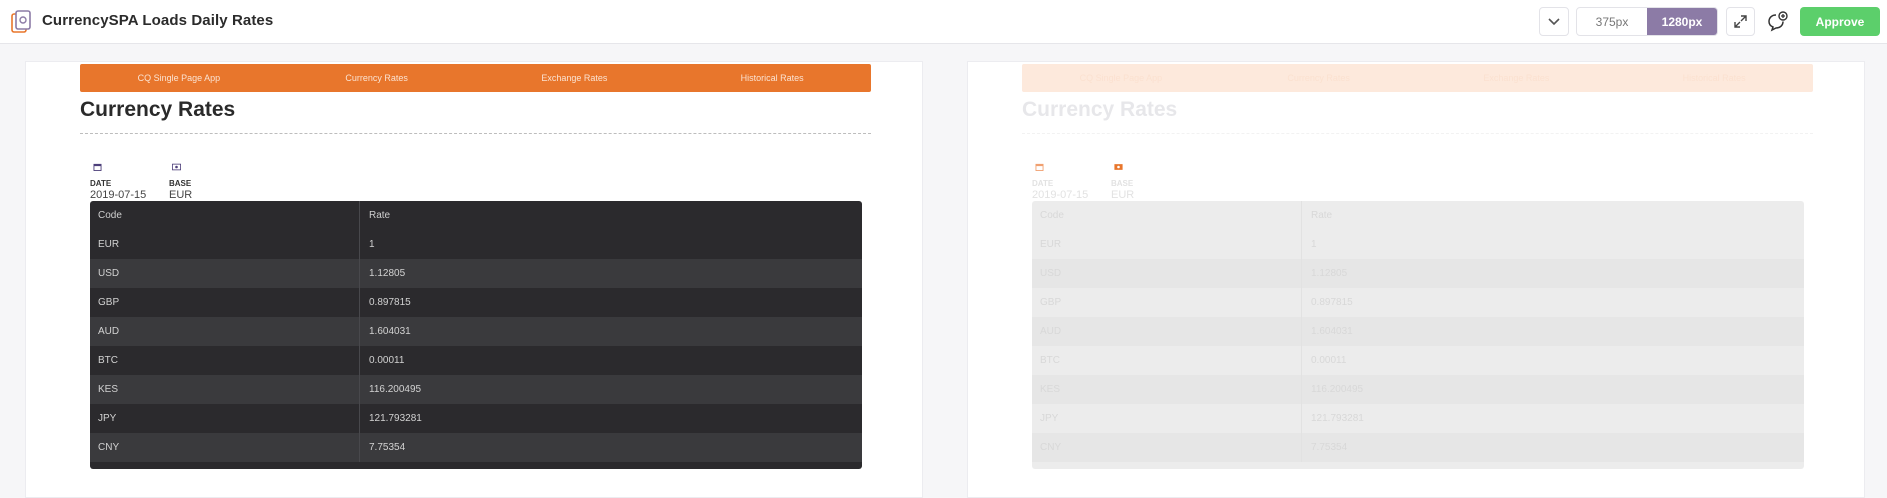  I want to click on app-logo-icon, so click(21, 21).